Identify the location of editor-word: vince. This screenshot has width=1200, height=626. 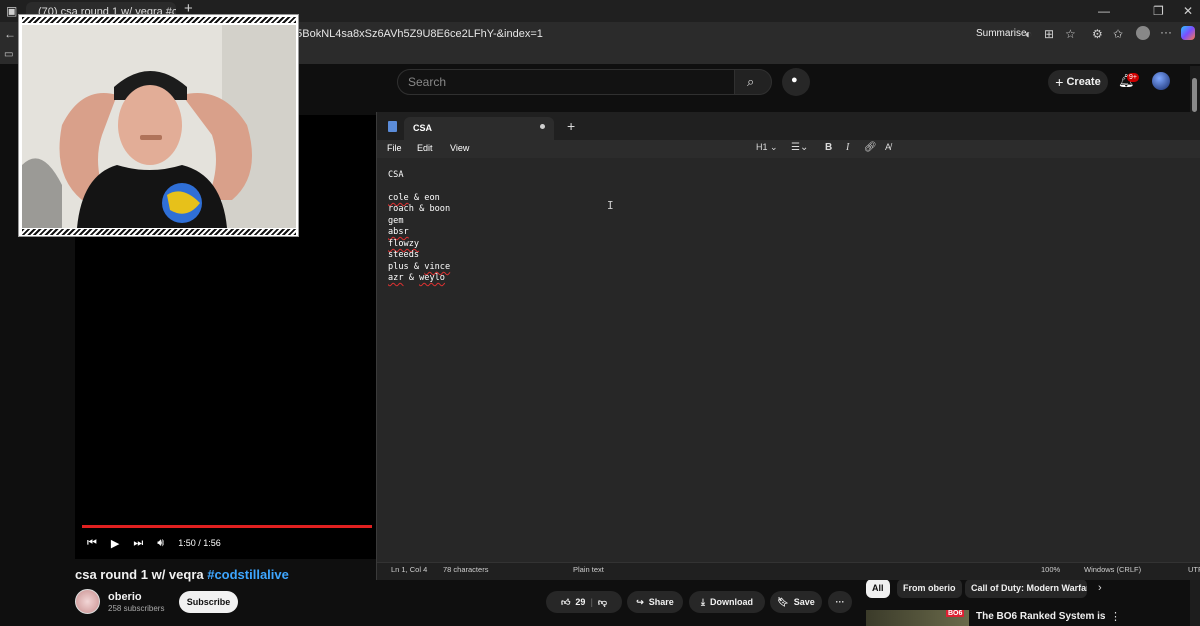
(437, 267).